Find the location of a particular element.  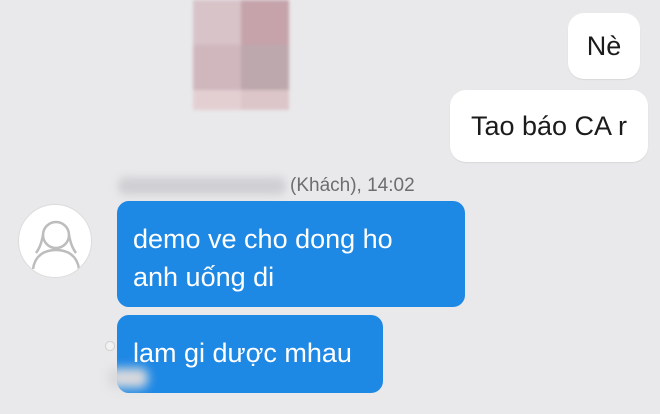

message-text: lam gi dược mhau is located at coordinates (242, 353).